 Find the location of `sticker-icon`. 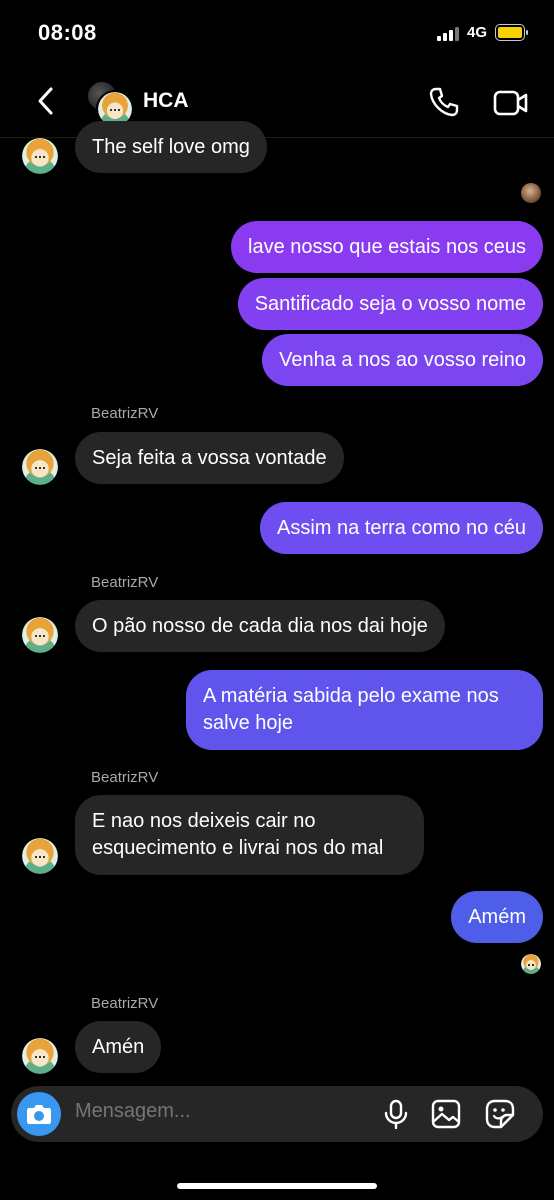

sticker-icon is located at coordinates (500, 1114).